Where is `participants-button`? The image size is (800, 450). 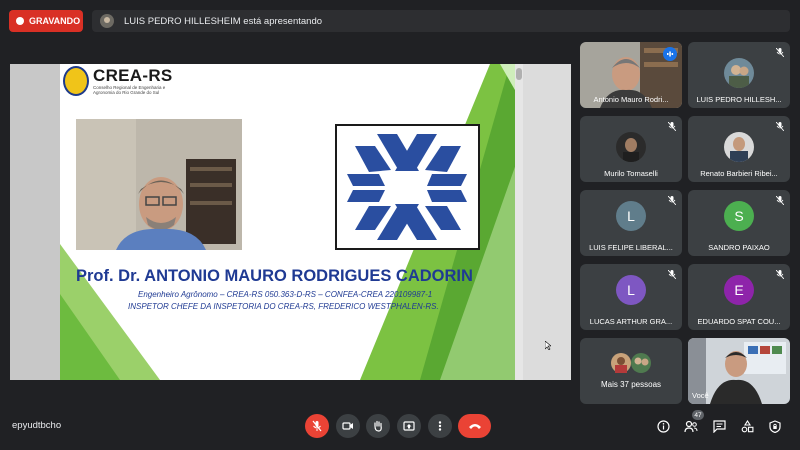 participants-button is located at coordinates (691, 426).